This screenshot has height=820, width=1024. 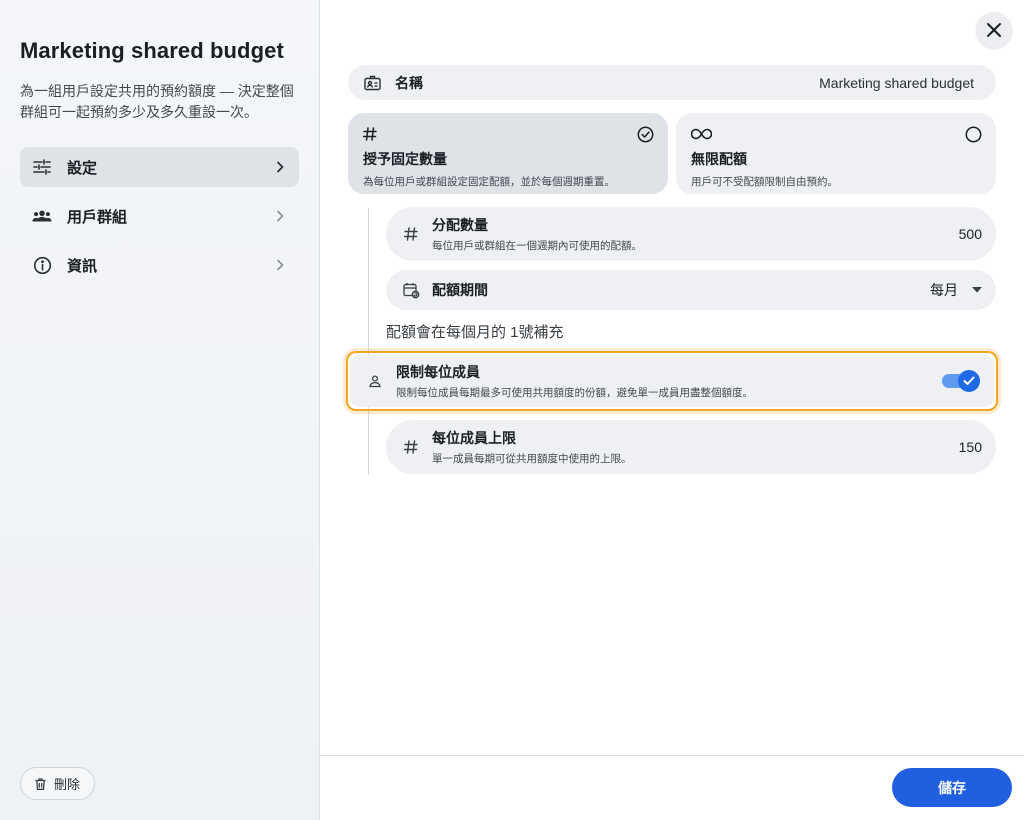 What do you see at coordinates (42, 167) in the screenshot?
I see `sliders-icon` at bounding box center [42, 167].